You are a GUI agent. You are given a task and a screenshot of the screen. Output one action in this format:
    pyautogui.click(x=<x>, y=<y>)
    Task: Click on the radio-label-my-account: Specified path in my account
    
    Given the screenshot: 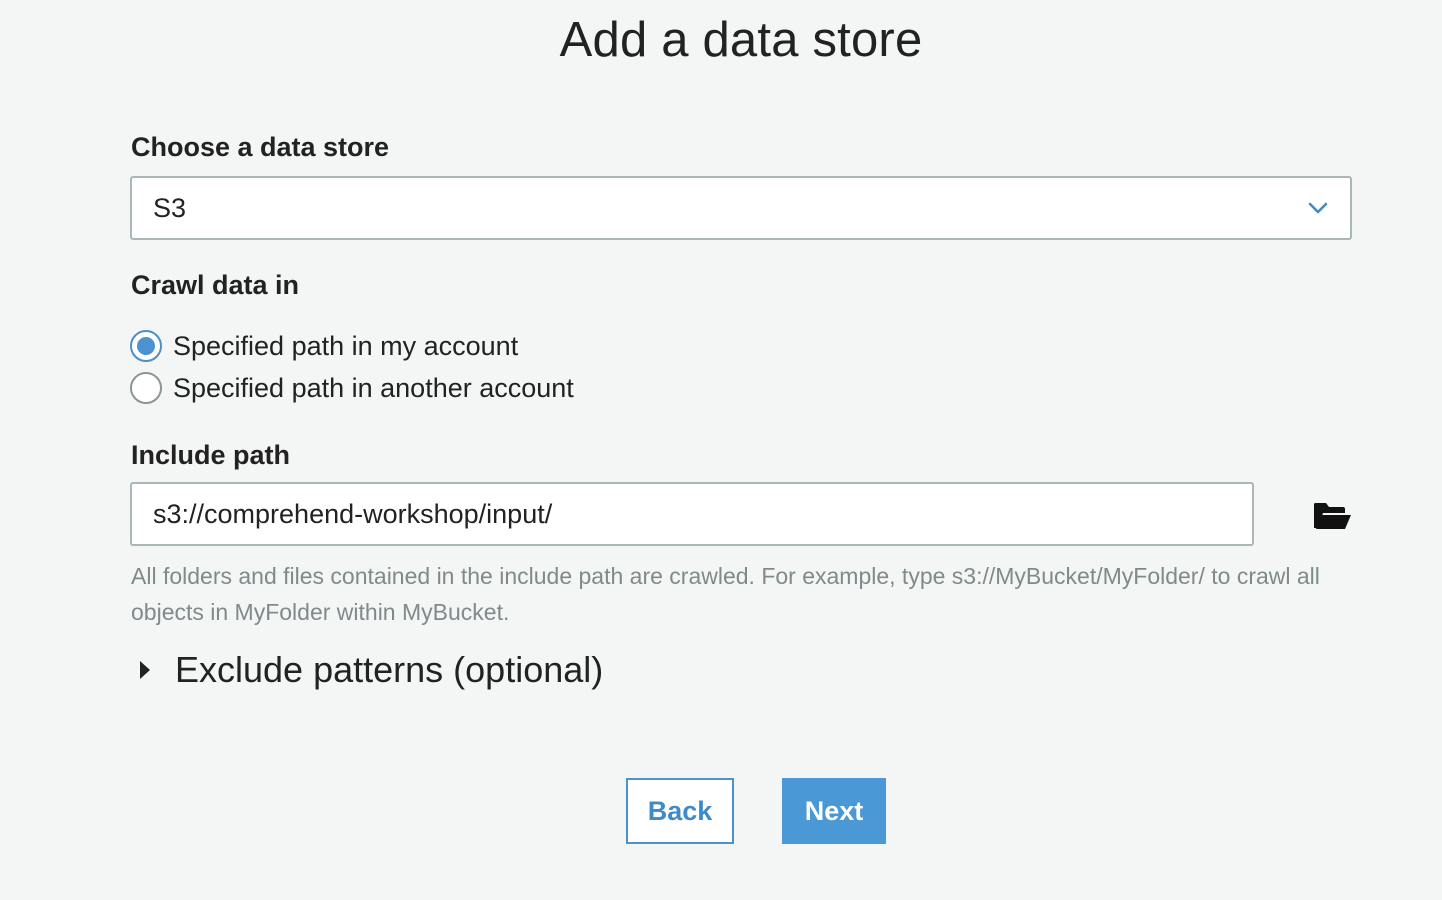 What is the action you would take?
    pyautogui.click(x=346, y=345)
    